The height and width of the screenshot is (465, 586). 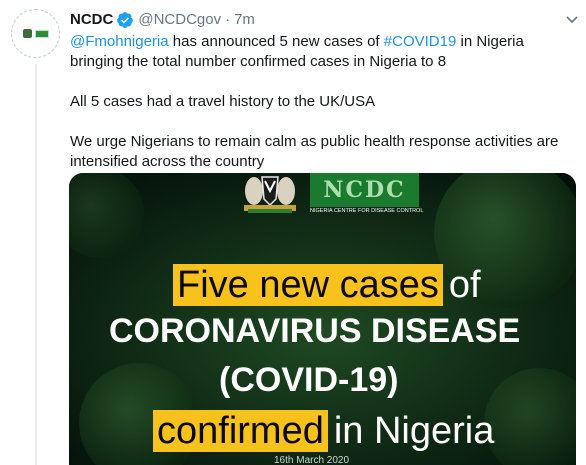 I want to click on thread-line, so click(x=36, y=264).